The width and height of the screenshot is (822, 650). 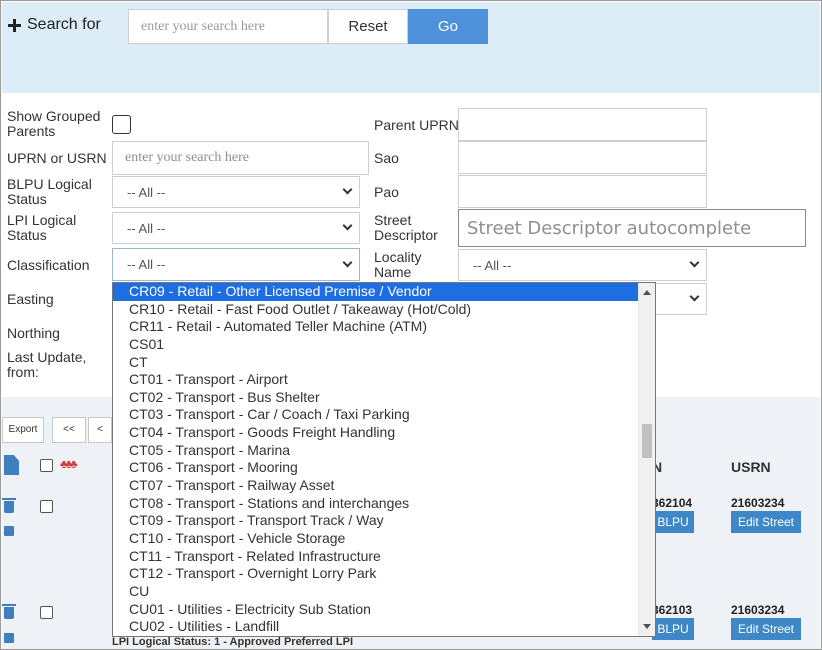 What do you see at coordinates (11, 465) in the screenshot?
I see `file-icon` at bounding box center [11, 465].